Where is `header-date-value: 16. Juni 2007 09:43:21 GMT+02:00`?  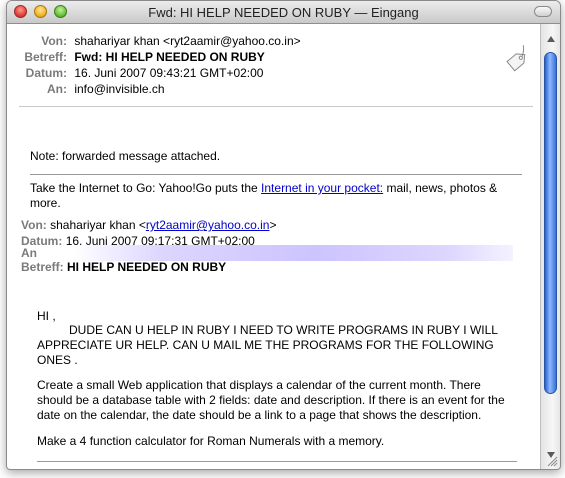
header-date-value: 16. Juni 2007 09:43:21 GMT+02:00 is located at coordinates (169, 73).